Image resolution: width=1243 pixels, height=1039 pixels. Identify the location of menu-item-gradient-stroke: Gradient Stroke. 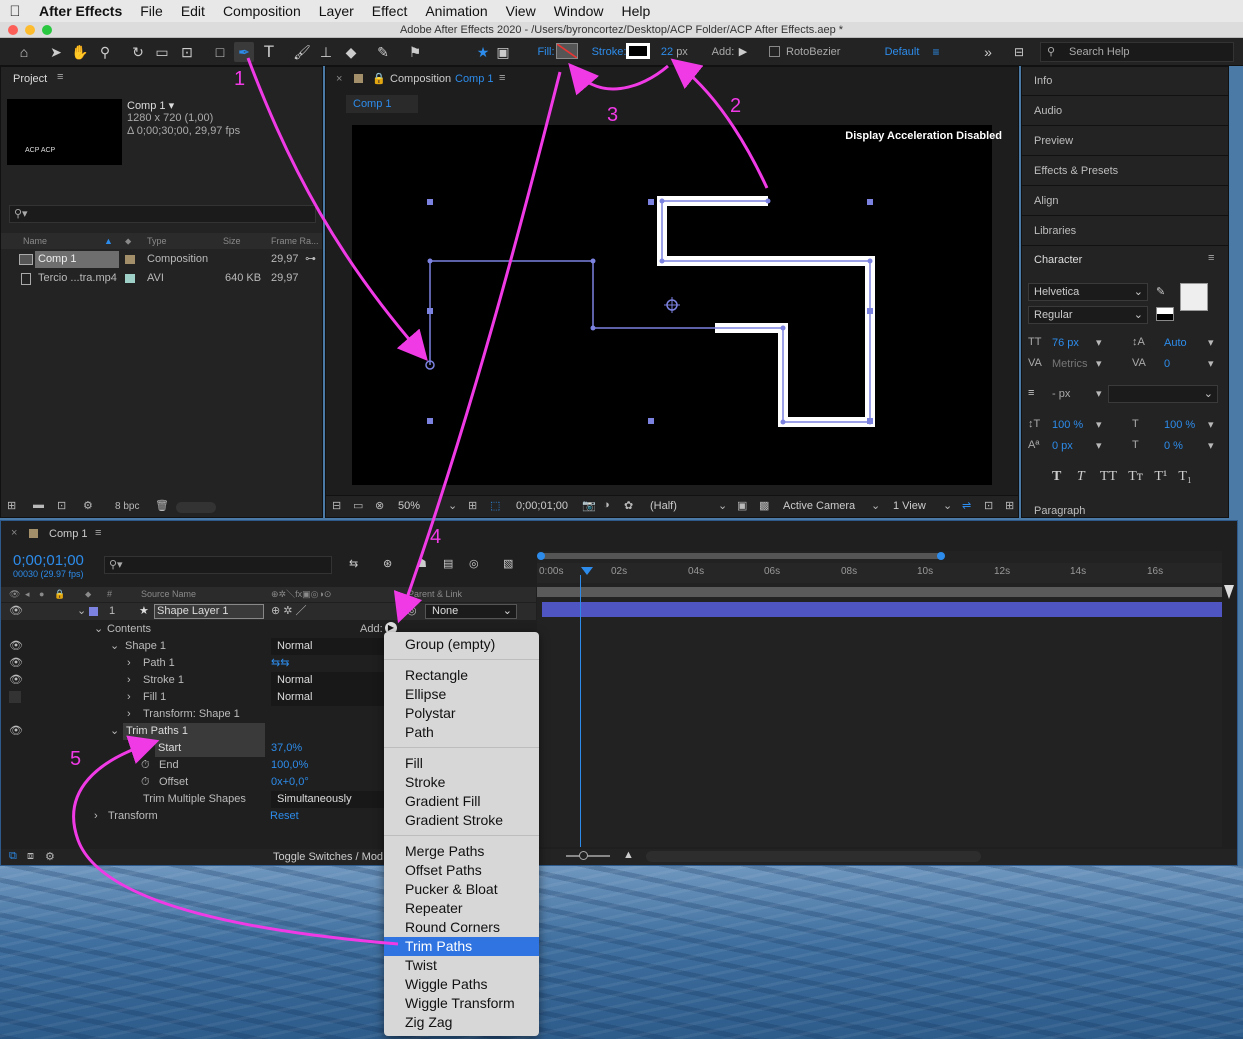
(461, 820).